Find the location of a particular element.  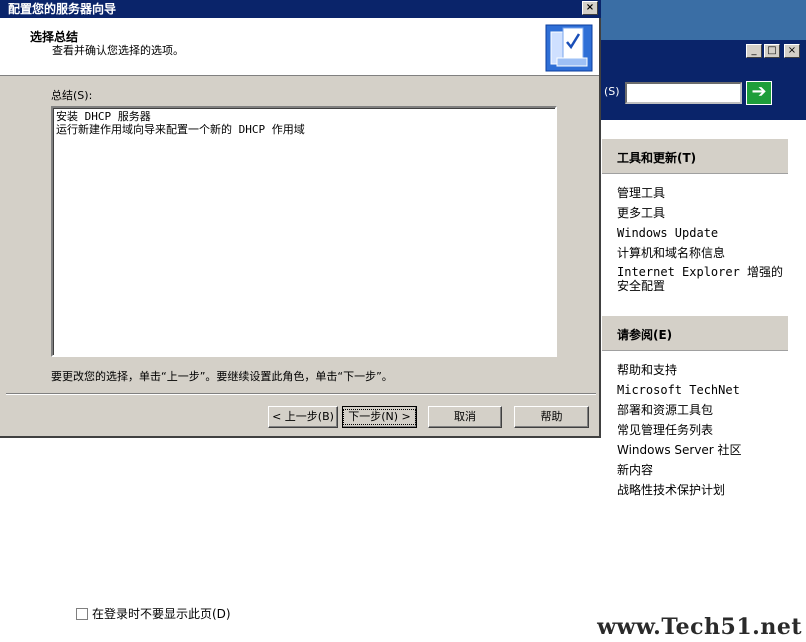

arrow-right-icon: ➔ is located at coordinates (759, 91).